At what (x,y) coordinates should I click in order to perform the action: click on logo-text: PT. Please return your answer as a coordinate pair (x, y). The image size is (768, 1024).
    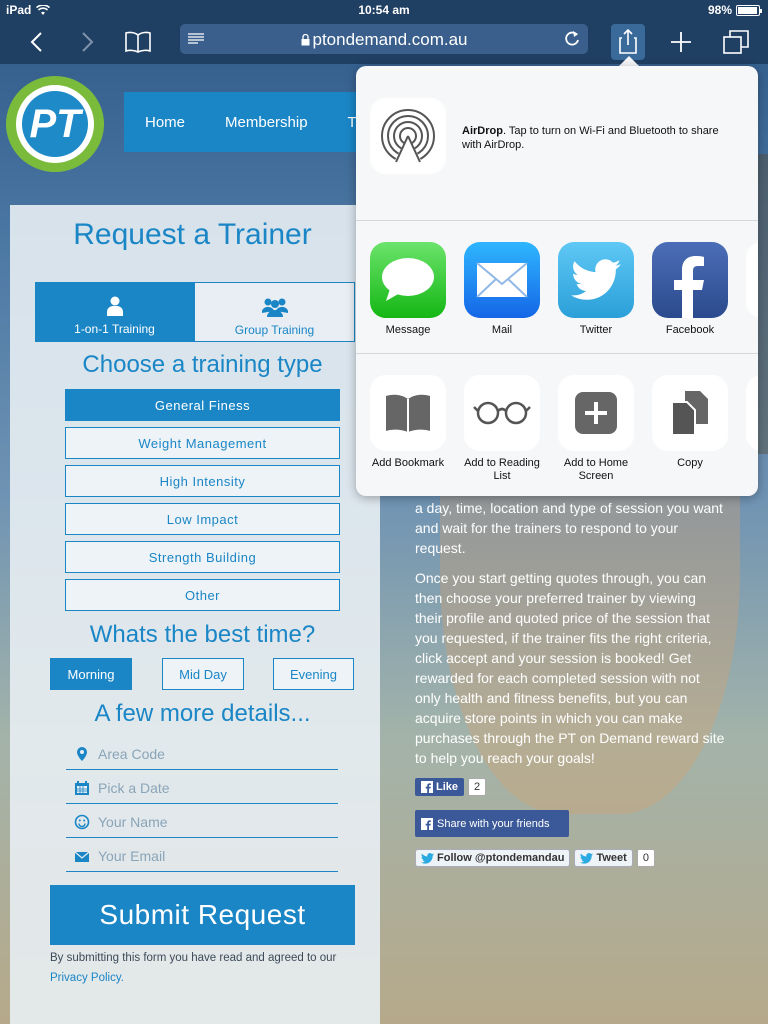
    Looking at the image, I should click on (55, 124).